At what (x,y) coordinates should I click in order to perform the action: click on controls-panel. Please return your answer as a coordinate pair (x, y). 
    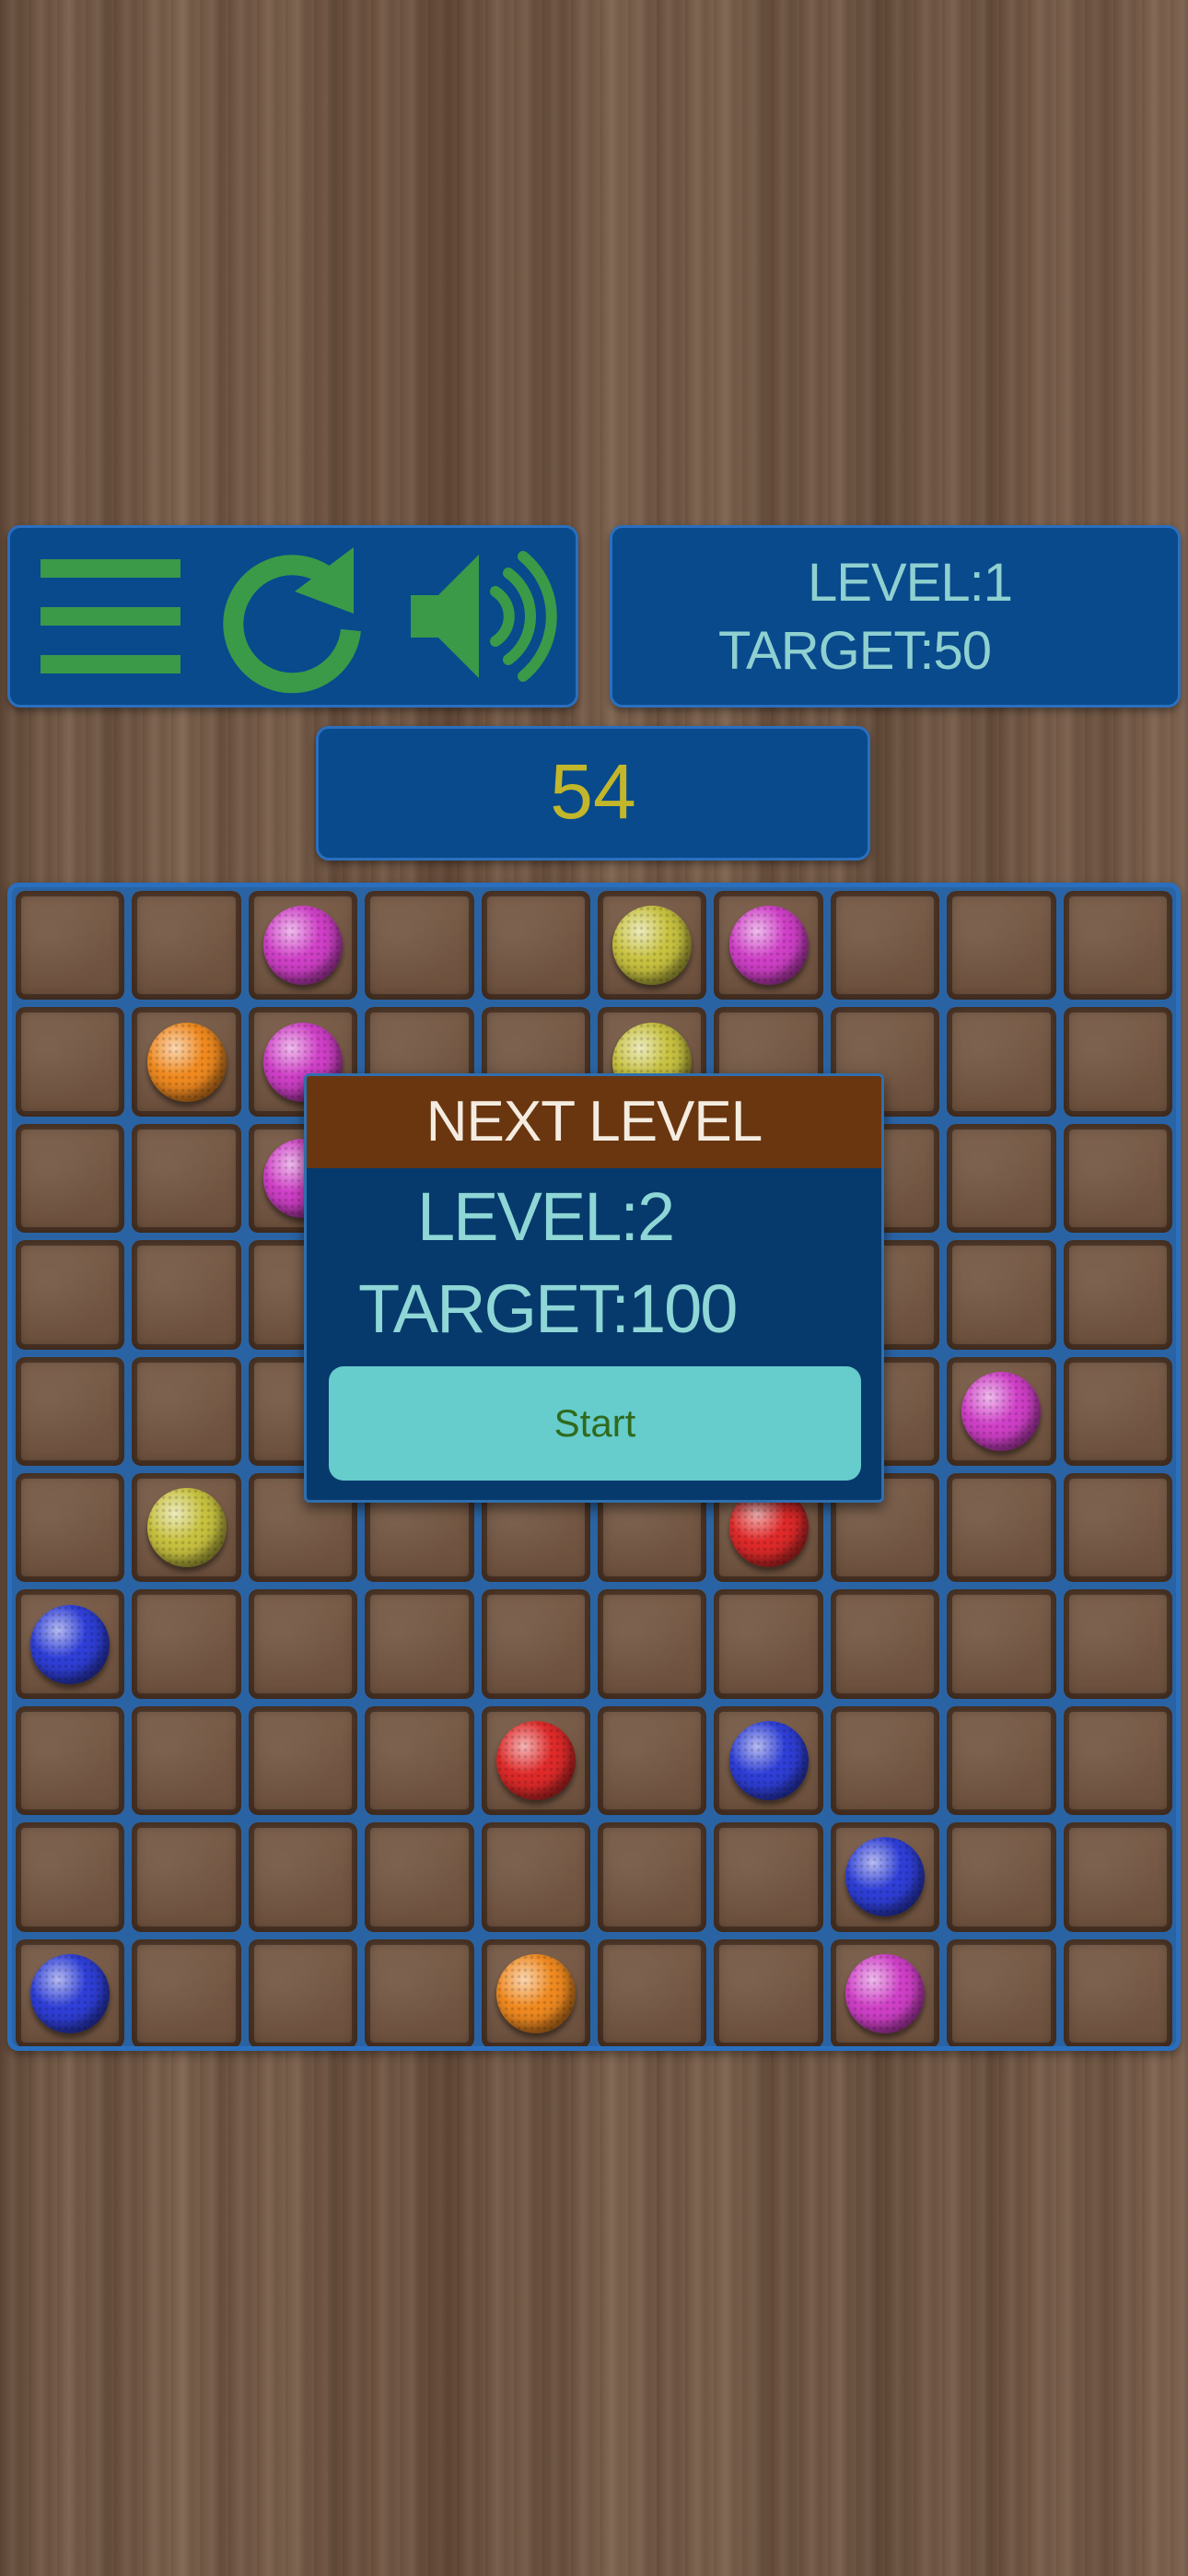
    Looking at the image, I should click on (292, 616).